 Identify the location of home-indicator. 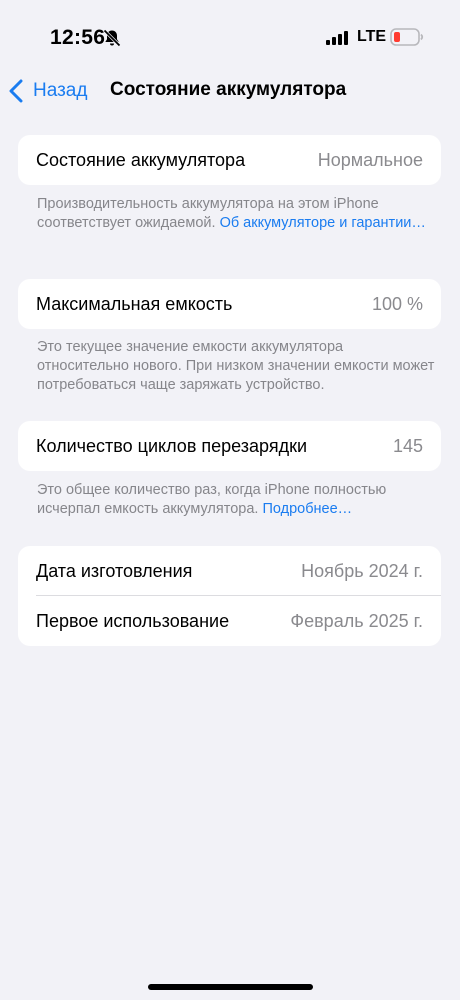
(230, 987).